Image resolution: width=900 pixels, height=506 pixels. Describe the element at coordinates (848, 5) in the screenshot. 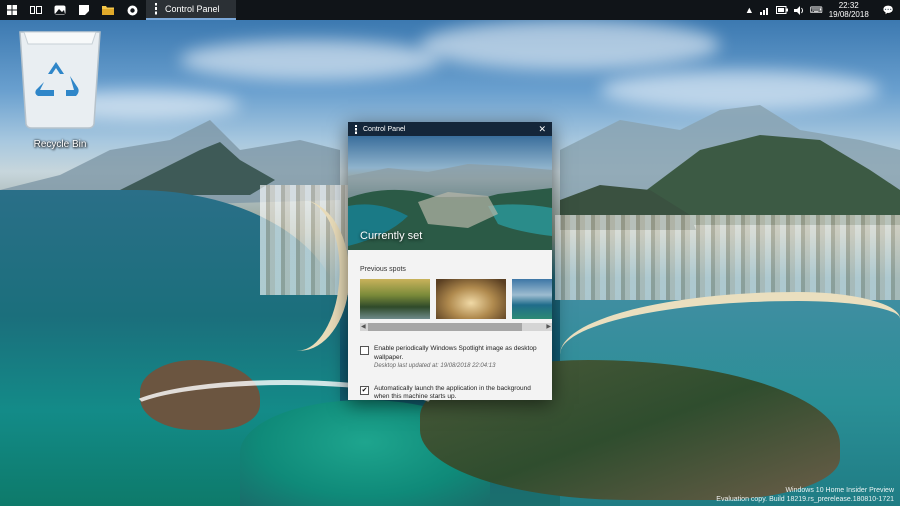

I see `clock-time: 22:32` at that location.